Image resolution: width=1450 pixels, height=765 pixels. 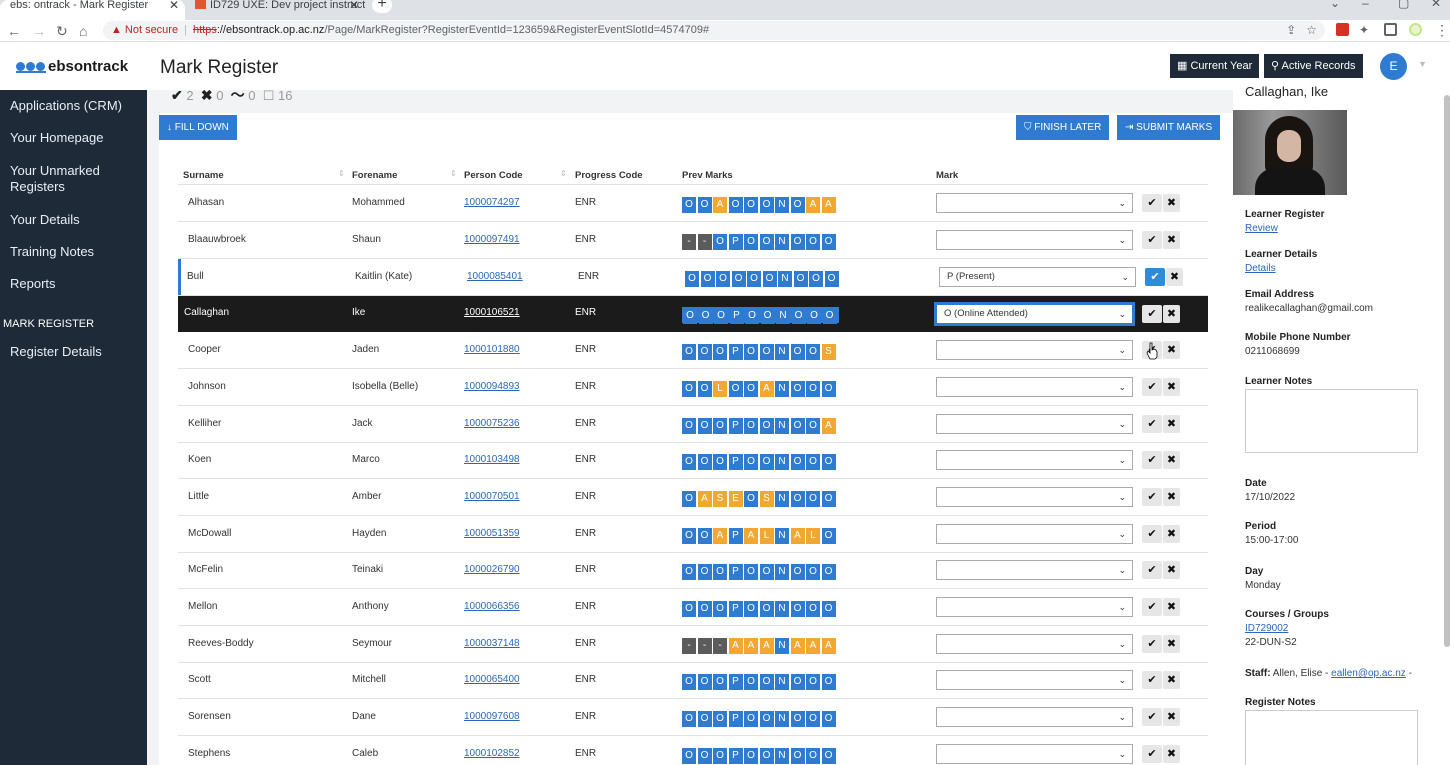 I want to click on active-records-button: ⚲ Active Records, so click(x=1313, y=66).